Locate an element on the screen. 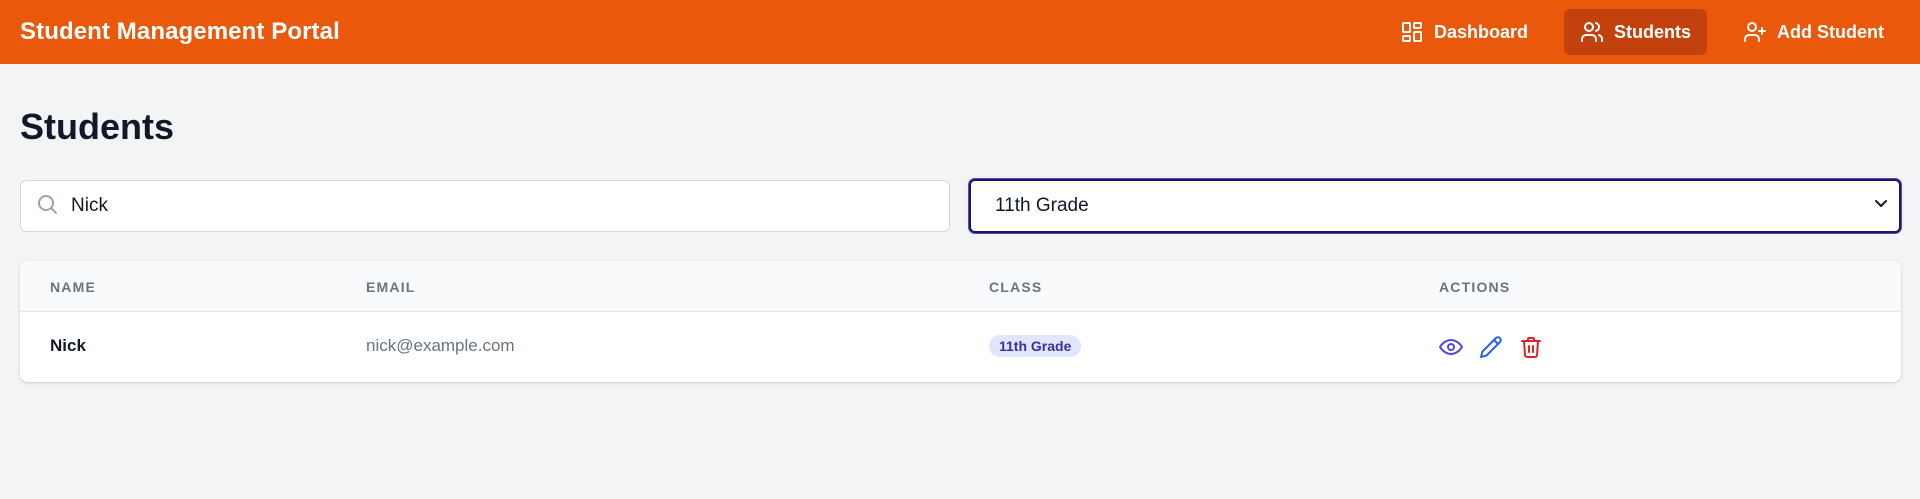 Image resolution: width=1920 pixels, height=499 pixels. row-actions is located at coordinates (1491, 347).